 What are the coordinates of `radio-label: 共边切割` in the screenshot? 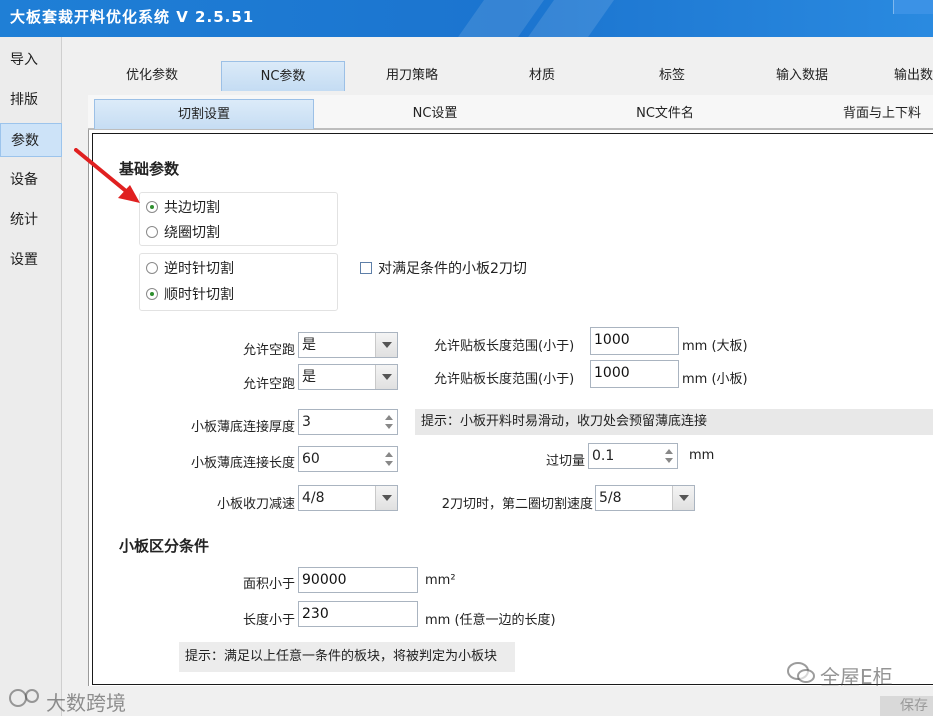 It's located at (192, 208).